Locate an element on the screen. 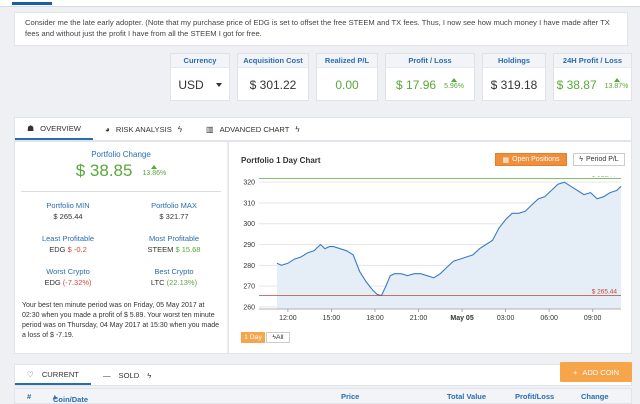  portfolio-min-label: Portfolio MIN is located at coordinates (68, 205).